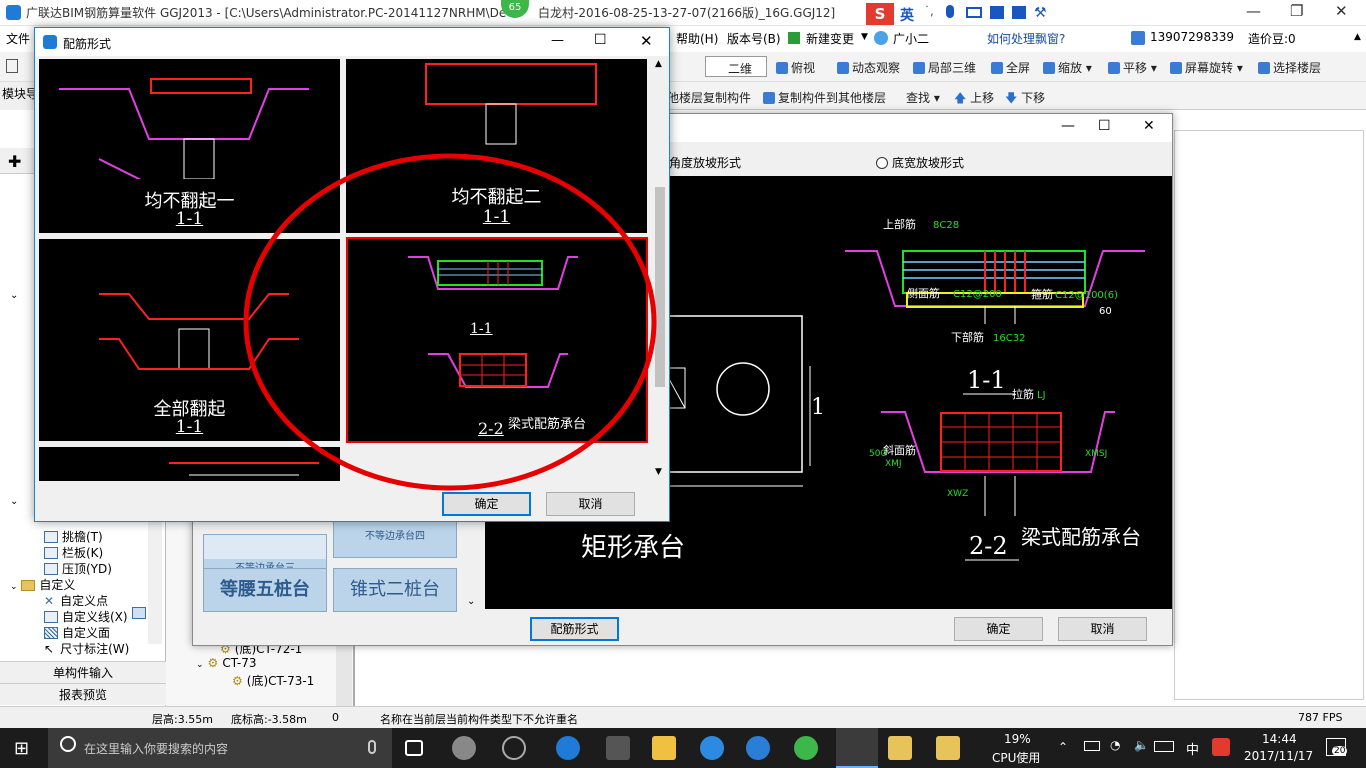  Describe the element at coordinates (1206, 67) in the screenshot. I see `rotate-button: 屏幕旋转 ▾` at that location.